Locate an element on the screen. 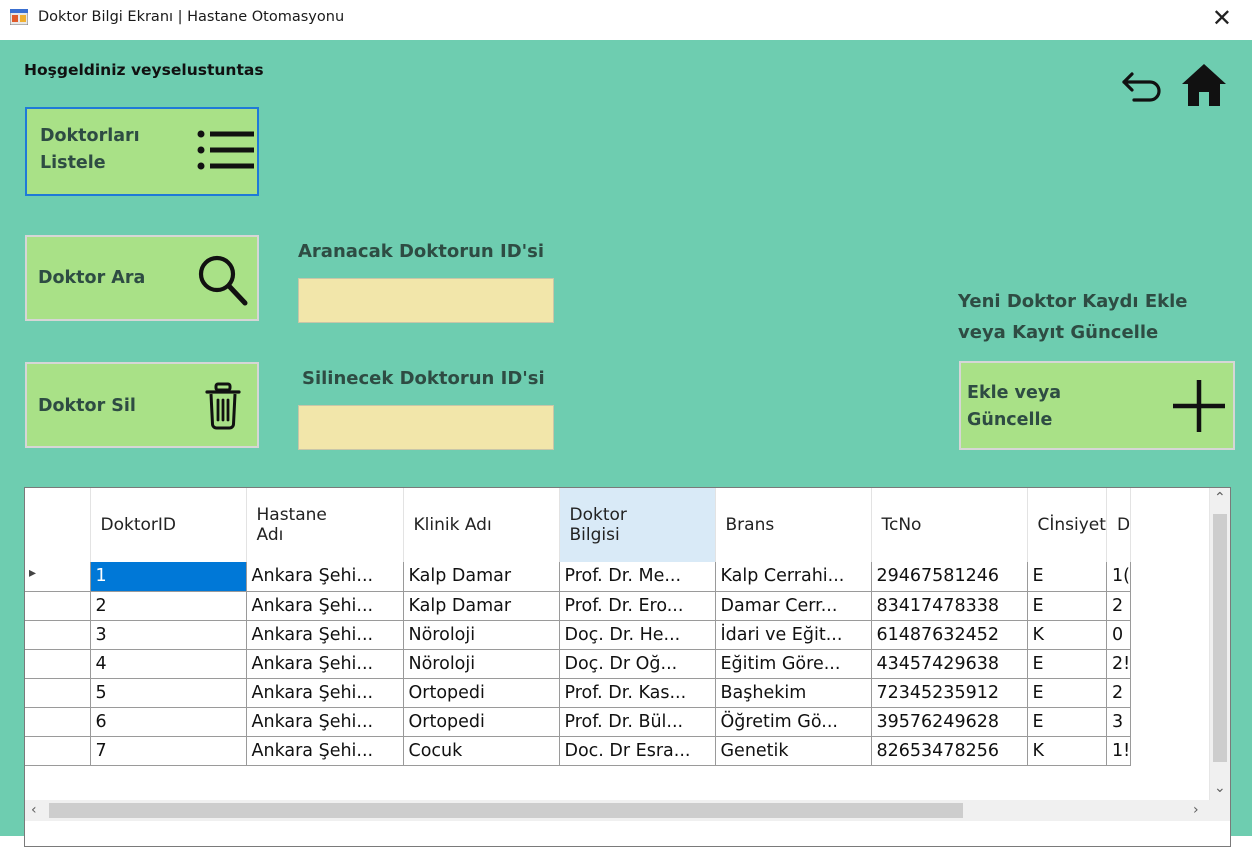  delete-button-label: Doktor Sil is located at coordinates (87, 406).